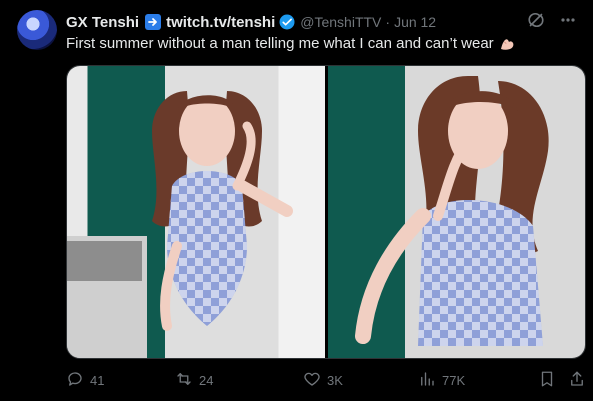 The image size is (593, 401). What do you see at coordinates (323, 380) in the screenshot?
I see `like-button: 3K` at bounding box center [323, 380].